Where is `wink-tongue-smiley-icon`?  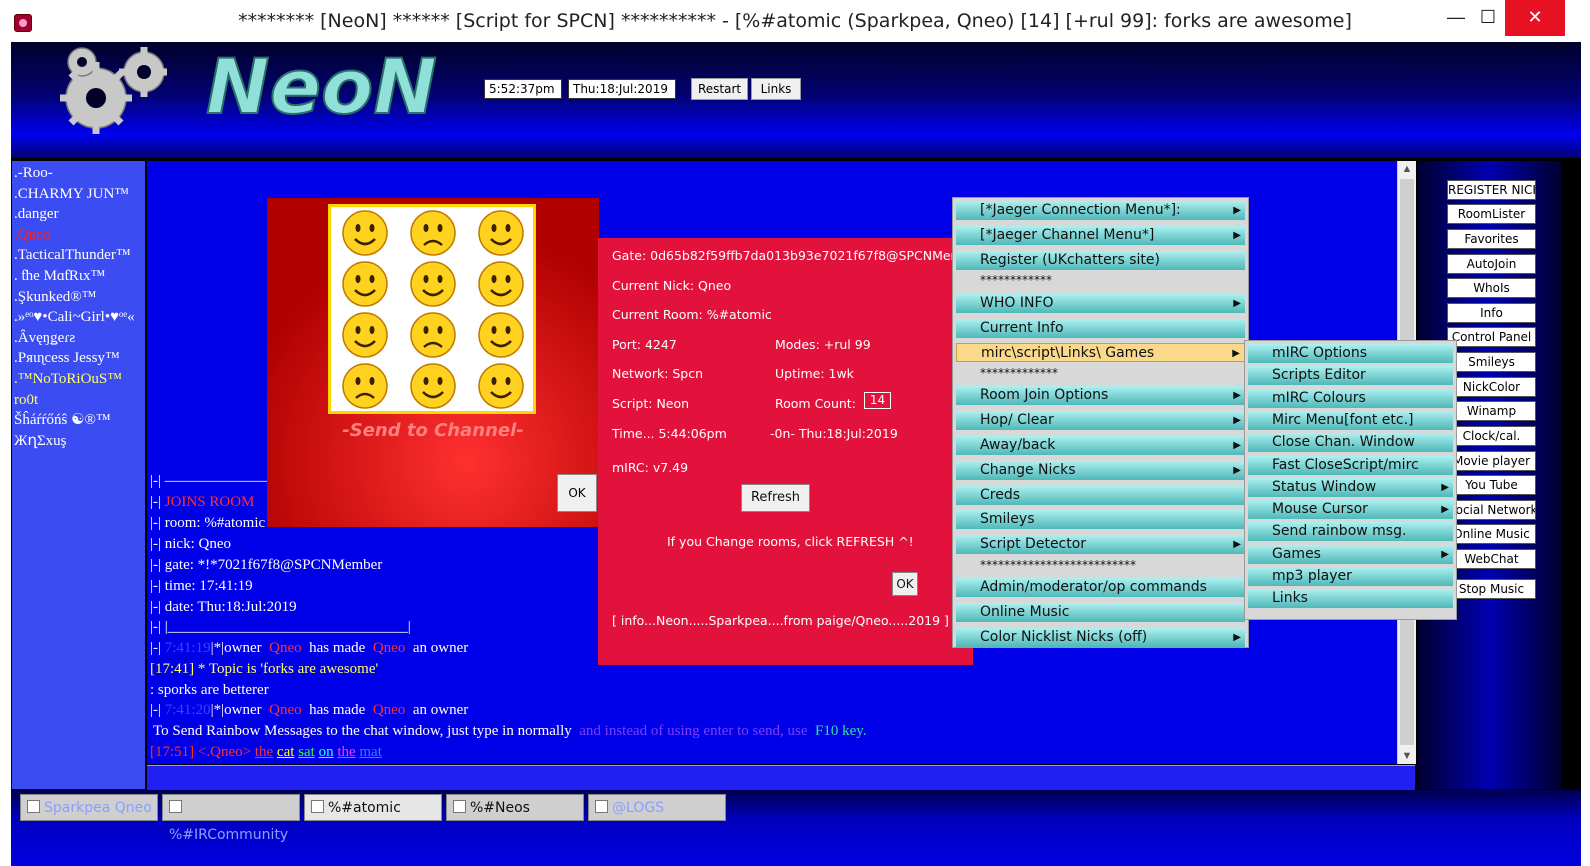 wink-tongue-smiley-icon is located at coordinates (501, 233).